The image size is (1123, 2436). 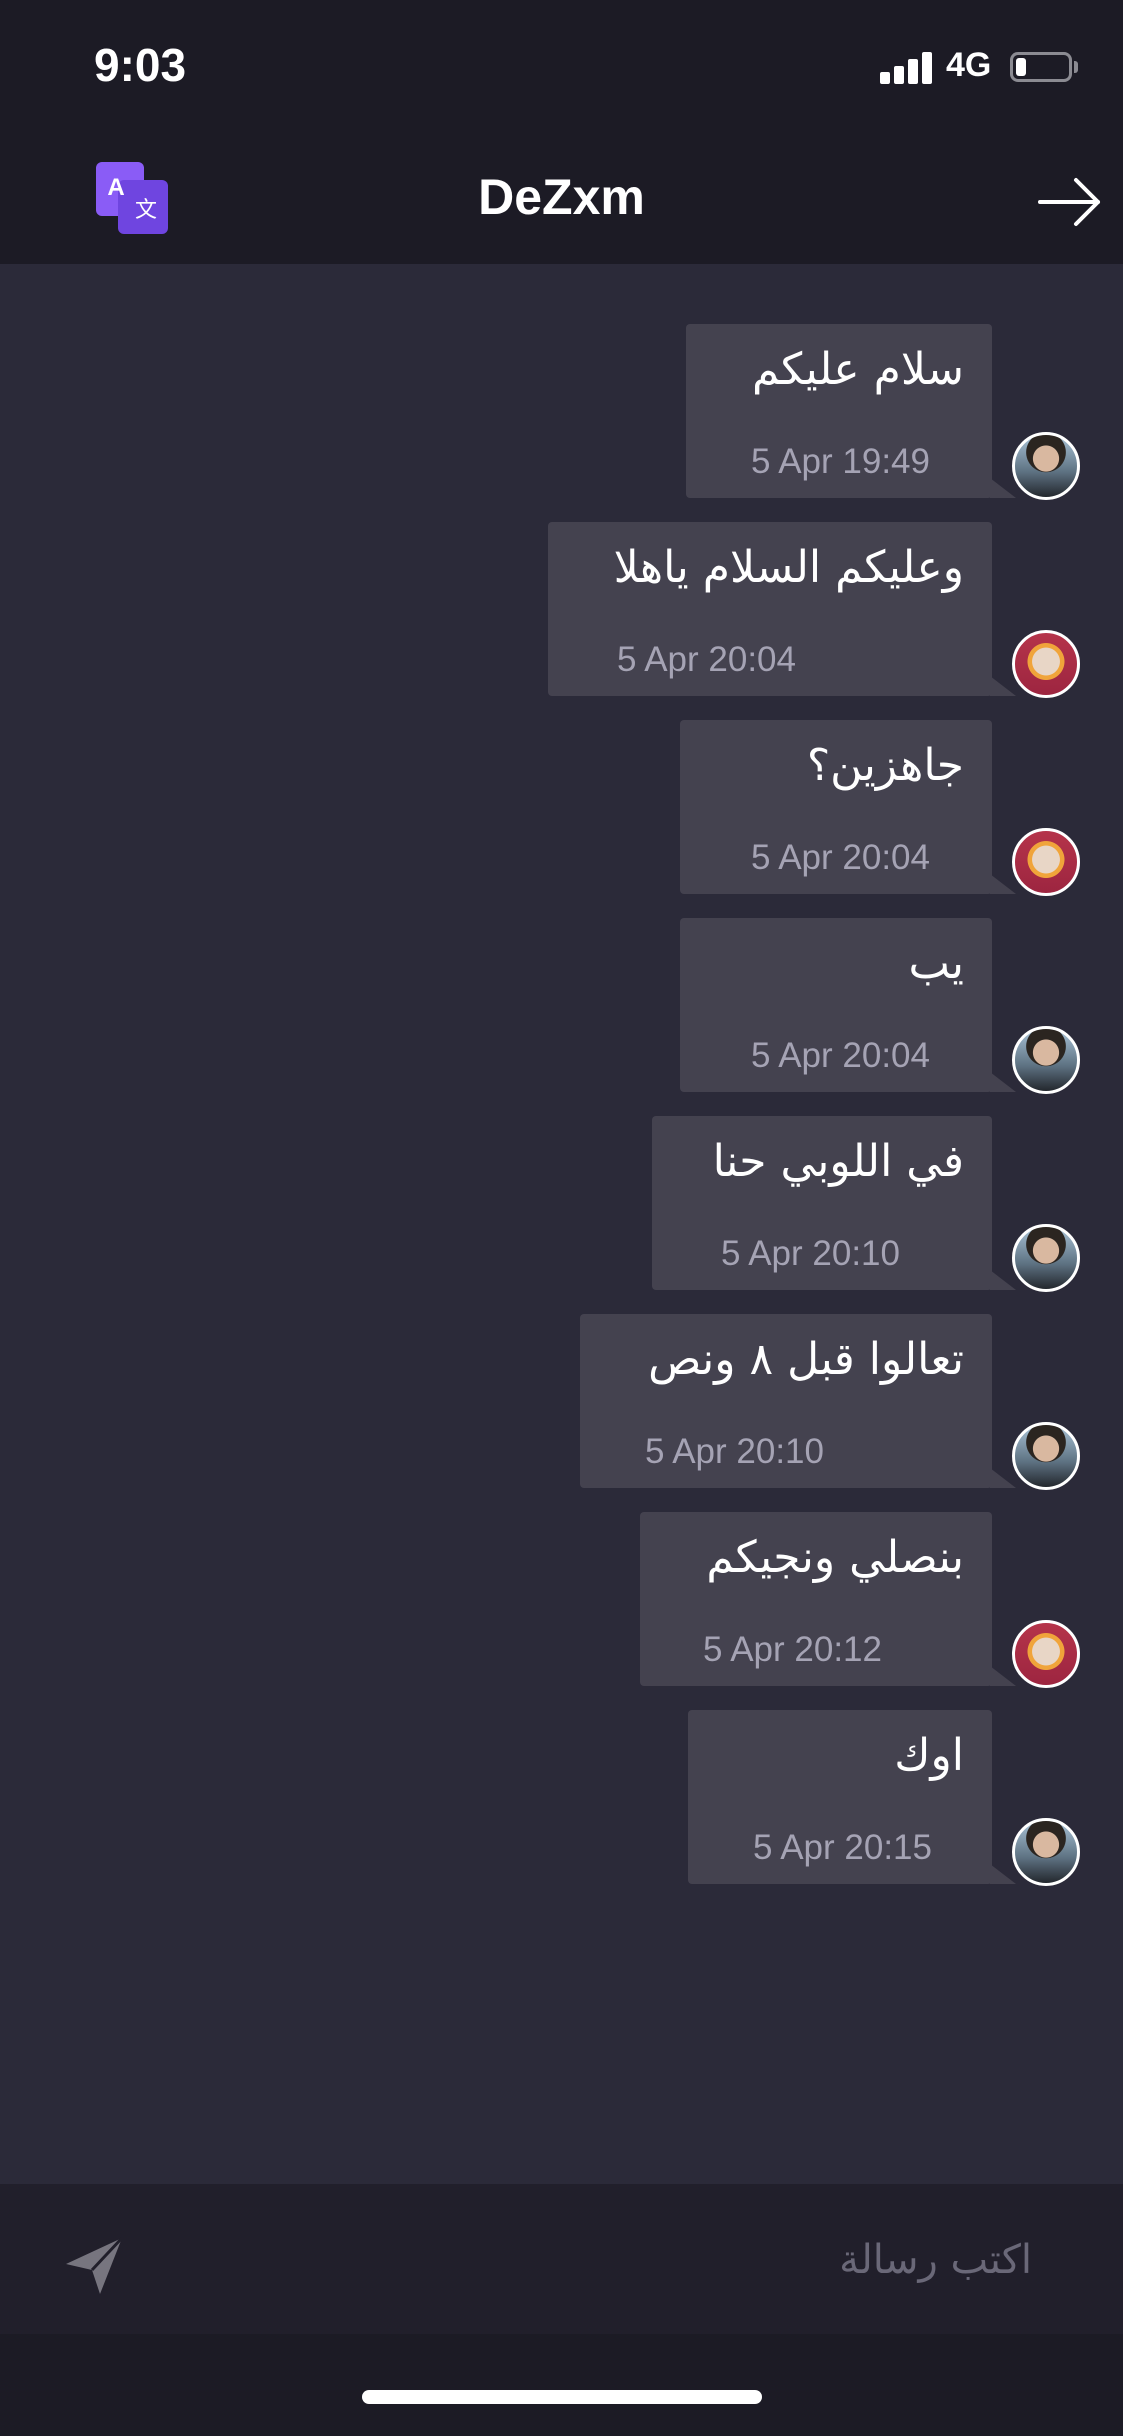 What do you see at coordinates (835, 1557) in the screenshot?
I see `message-text: بنصلي ونجيكم` at bounding box center [835, 1557].